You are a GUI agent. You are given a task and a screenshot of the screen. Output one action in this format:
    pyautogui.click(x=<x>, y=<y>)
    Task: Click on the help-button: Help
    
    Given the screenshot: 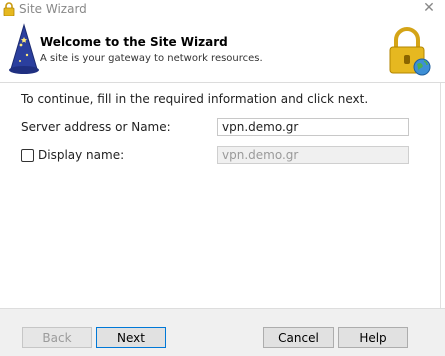 What is the action you would take?
    pyautogui.click(x=373, y=337)
    